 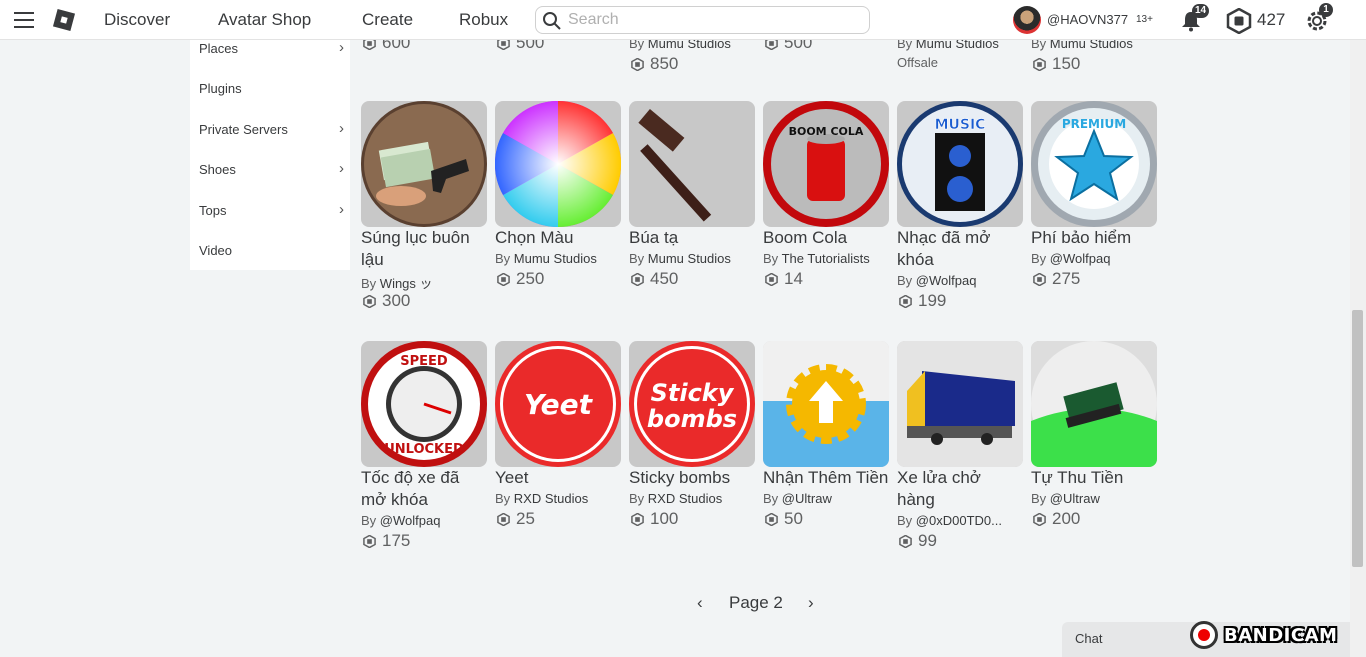 I want to click on item-price: 250, so click(x=520, y=279).